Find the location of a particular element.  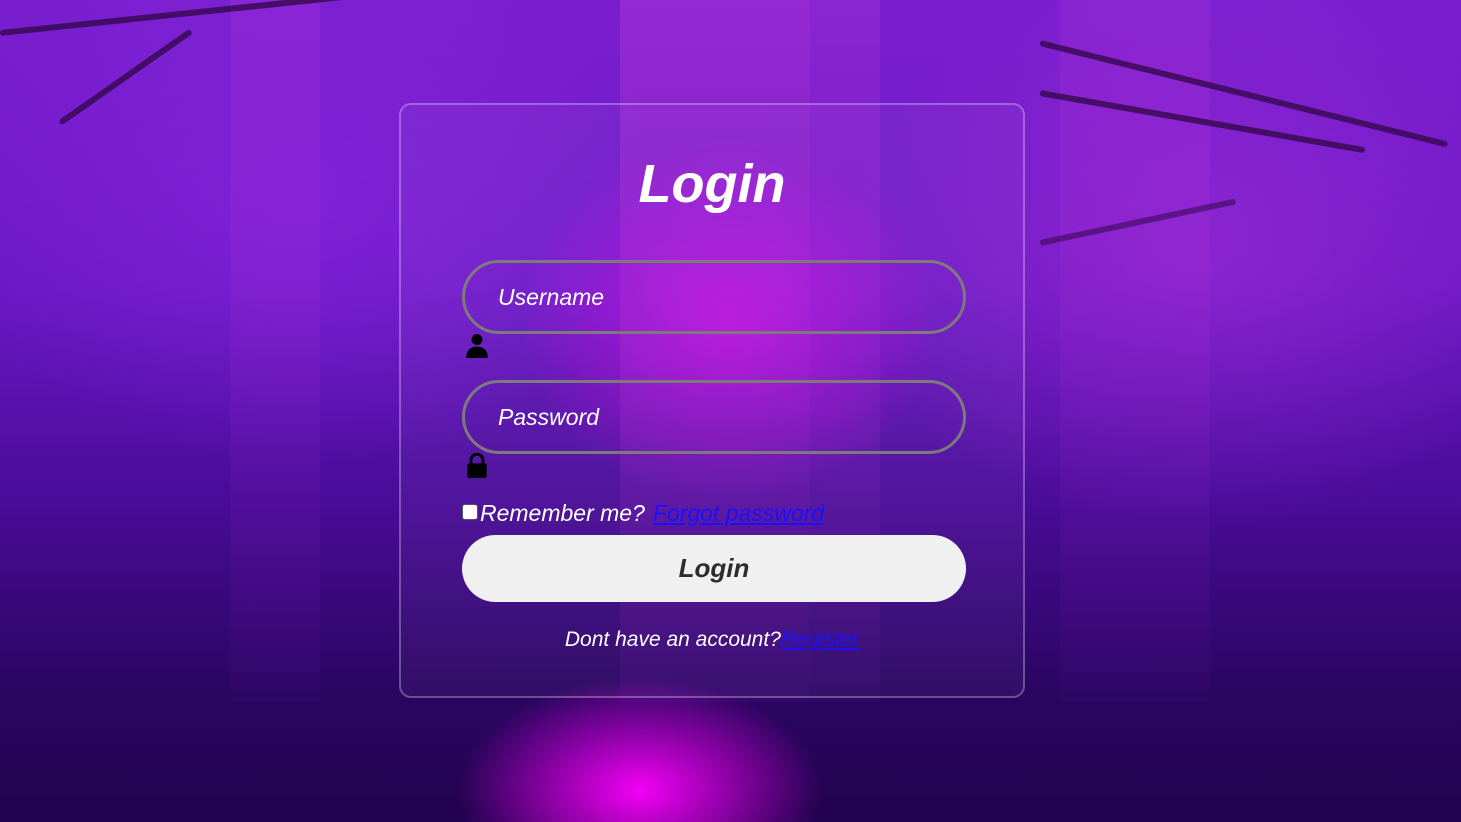

remember-label: Remember me? is located at coordinates (562, 513).